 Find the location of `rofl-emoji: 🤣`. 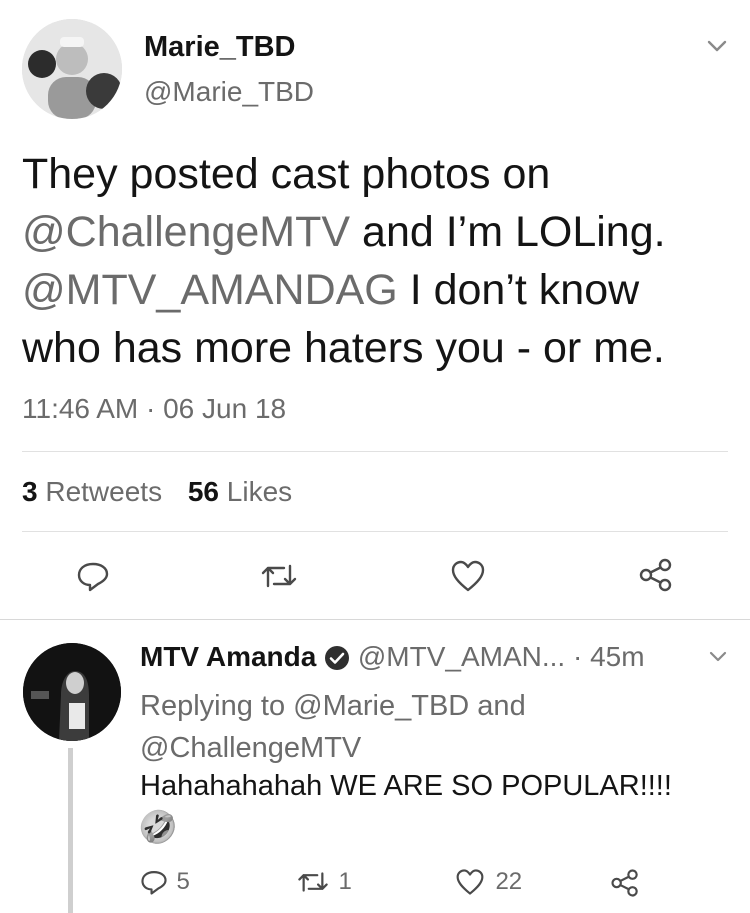

rofl-emoji: 🤣 is located at coordinates (158, 827).